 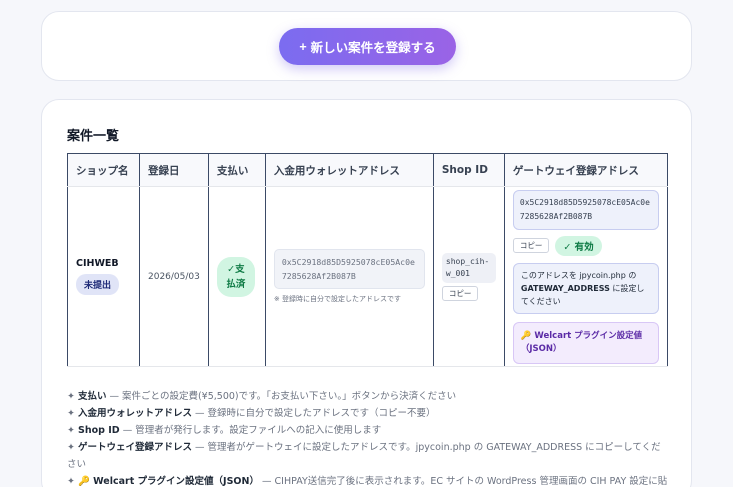 I want to click on copy-gateway-address-button: コピー, so click(x=531, y=246).